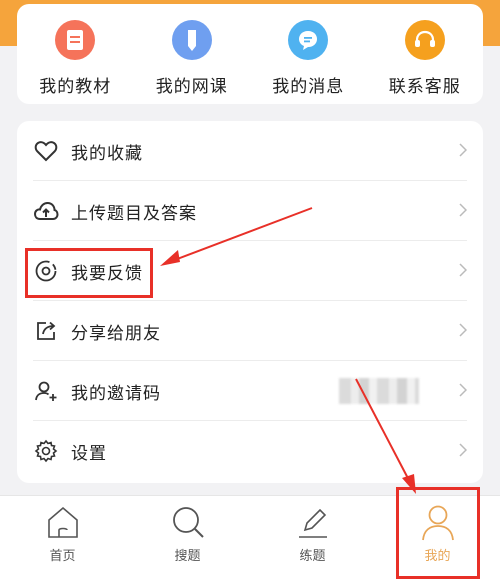 The width and height of the screenshot is (500, 583). What do you see at coordinates (75, 87) in the screenshot?
I see `shortcut-label: 我的教材` at bounding box center [75, 87].